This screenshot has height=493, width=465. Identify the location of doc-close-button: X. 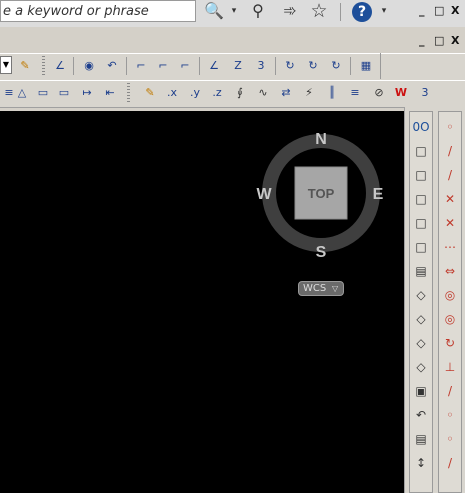
(455, 40).